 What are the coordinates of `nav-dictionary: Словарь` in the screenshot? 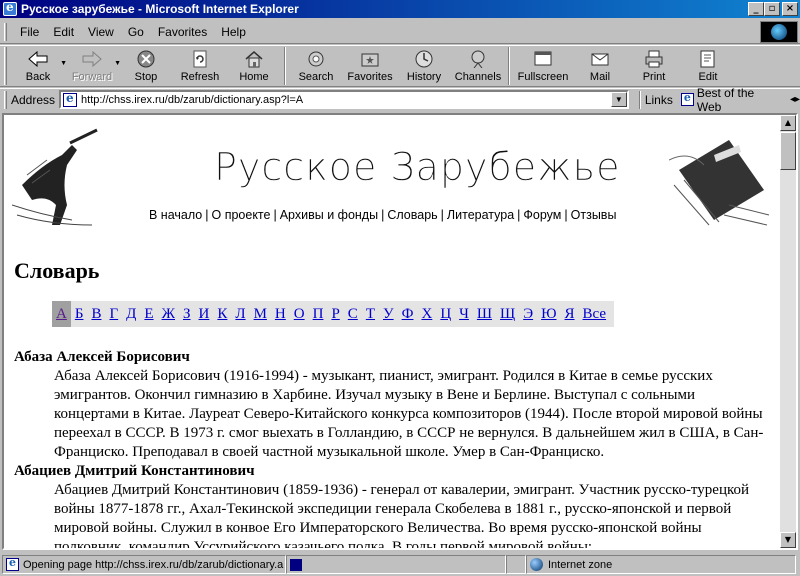 It's located at (412, 215).